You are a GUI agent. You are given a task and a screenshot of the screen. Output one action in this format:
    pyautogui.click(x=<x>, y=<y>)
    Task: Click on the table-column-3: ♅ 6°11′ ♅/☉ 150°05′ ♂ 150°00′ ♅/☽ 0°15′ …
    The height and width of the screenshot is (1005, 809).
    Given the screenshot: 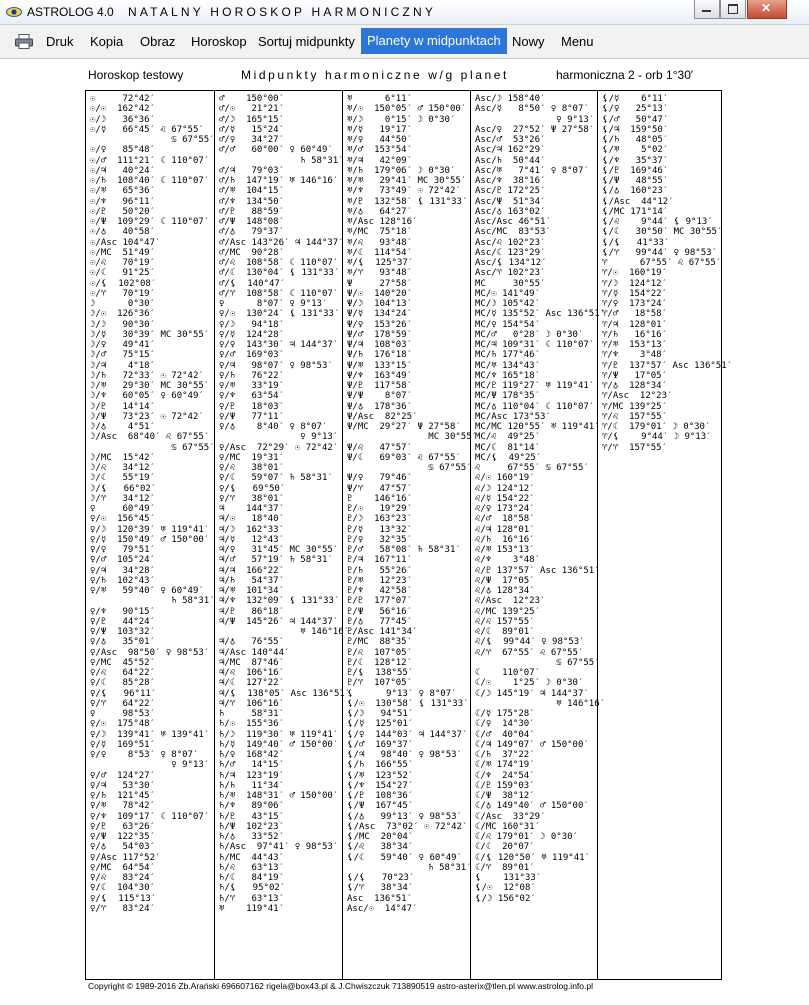 What is the action you would take?
    pyautogui.click(x=409, y=535)
    